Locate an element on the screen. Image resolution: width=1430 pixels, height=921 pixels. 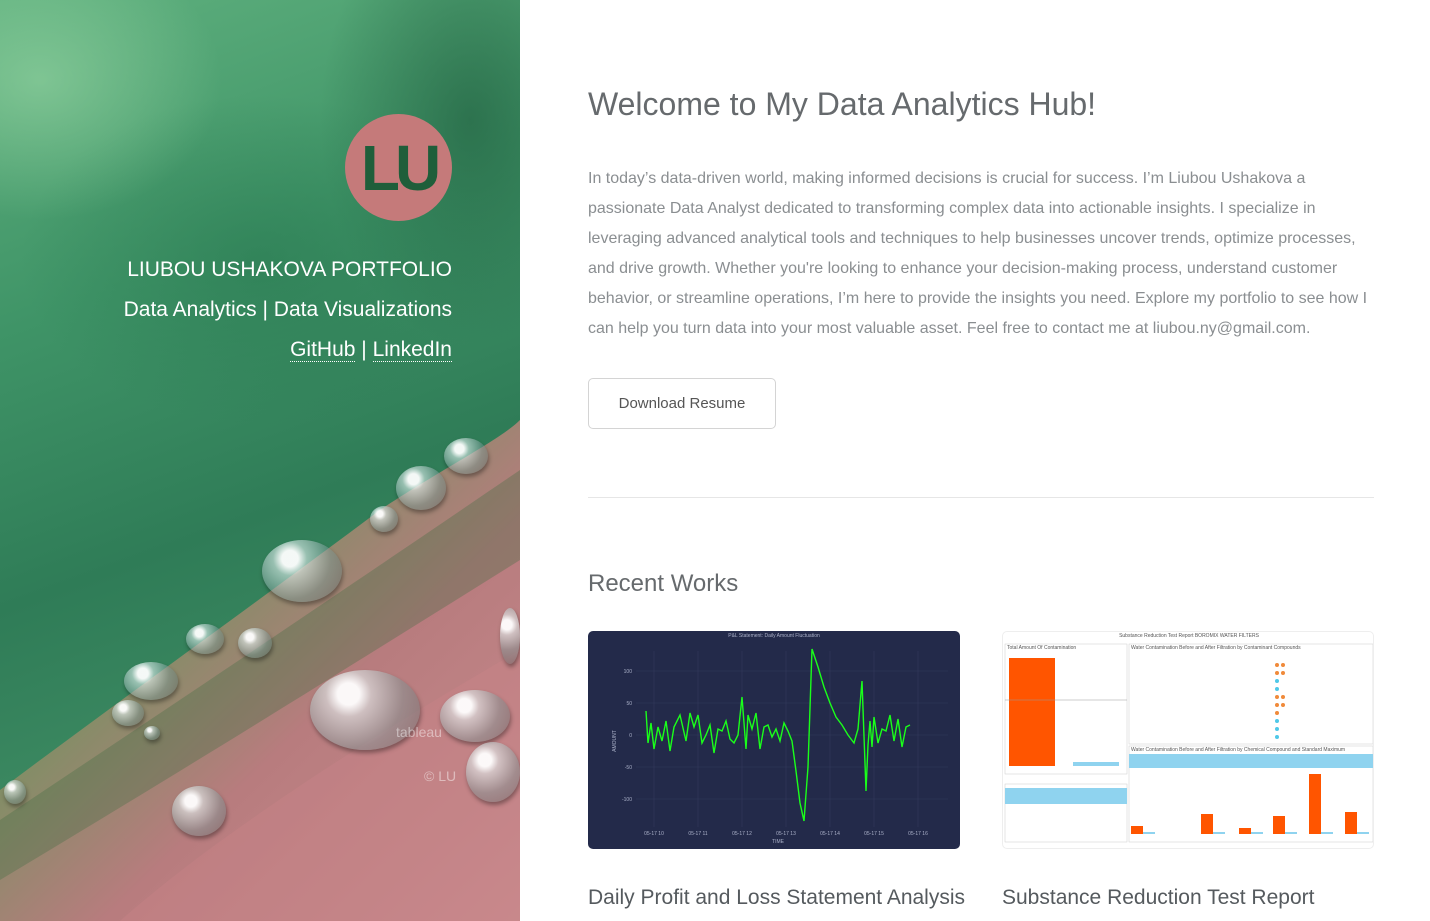
pl-x-tick-label: 05-17 10 is located at coordinates (654, 834).